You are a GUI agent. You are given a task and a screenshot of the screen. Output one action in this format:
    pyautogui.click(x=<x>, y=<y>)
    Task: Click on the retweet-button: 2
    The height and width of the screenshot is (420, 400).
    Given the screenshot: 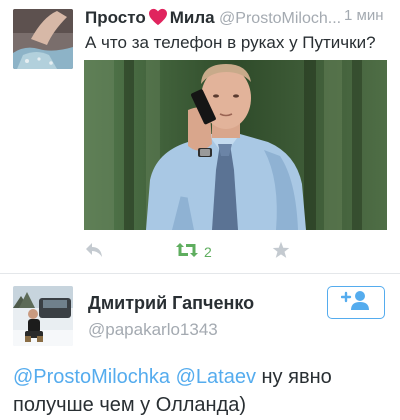 What is the action you would take?
    pyautogui.click(x=194, y=252)
    